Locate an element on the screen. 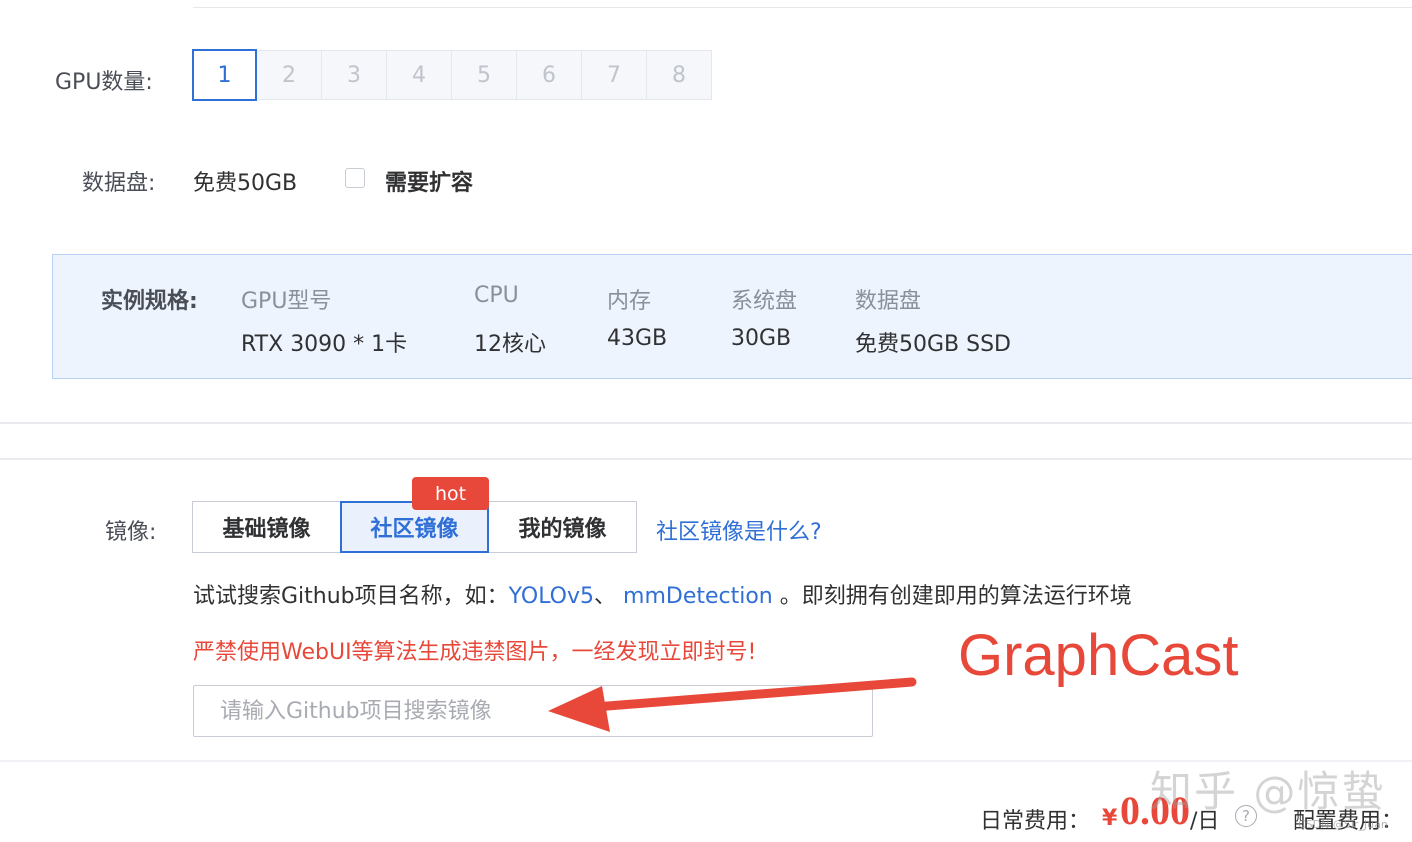  spec-system-disk-value: 30GB is located at coordinates (761, 338).